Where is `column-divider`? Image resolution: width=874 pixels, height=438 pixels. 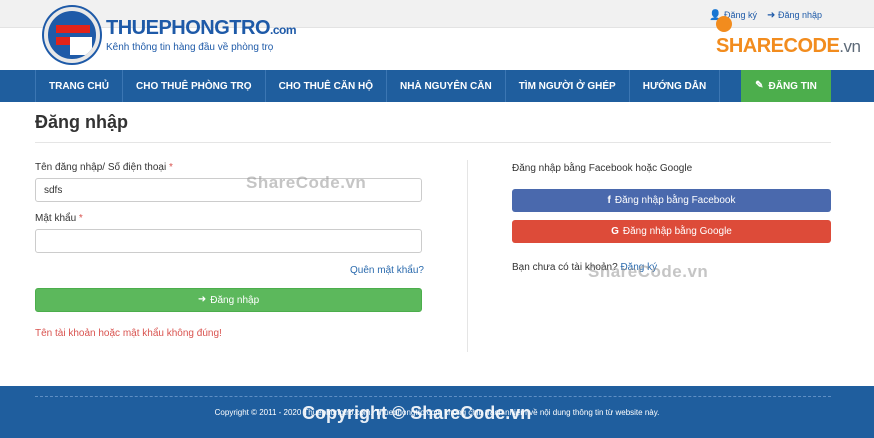
column-divider is located at coordinates (467, 256).